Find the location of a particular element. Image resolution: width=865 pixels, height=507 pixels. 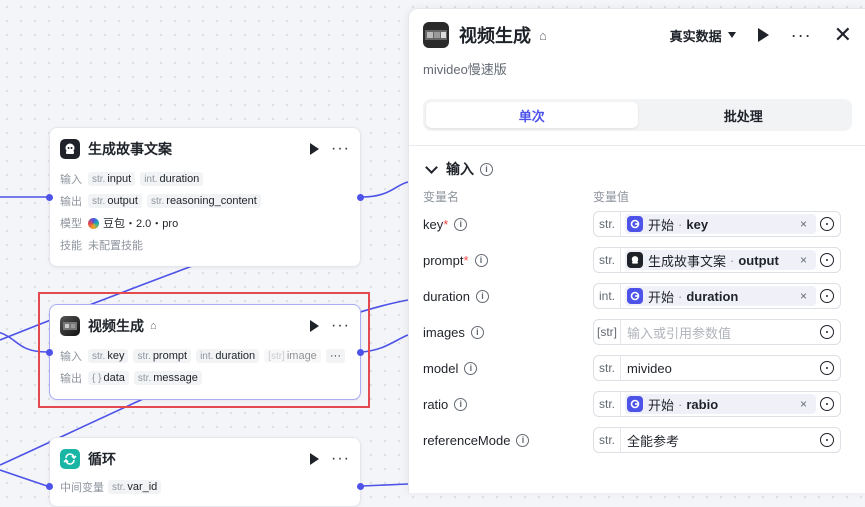

tab-batch: 批处理 is located at coordinates (744, 115).